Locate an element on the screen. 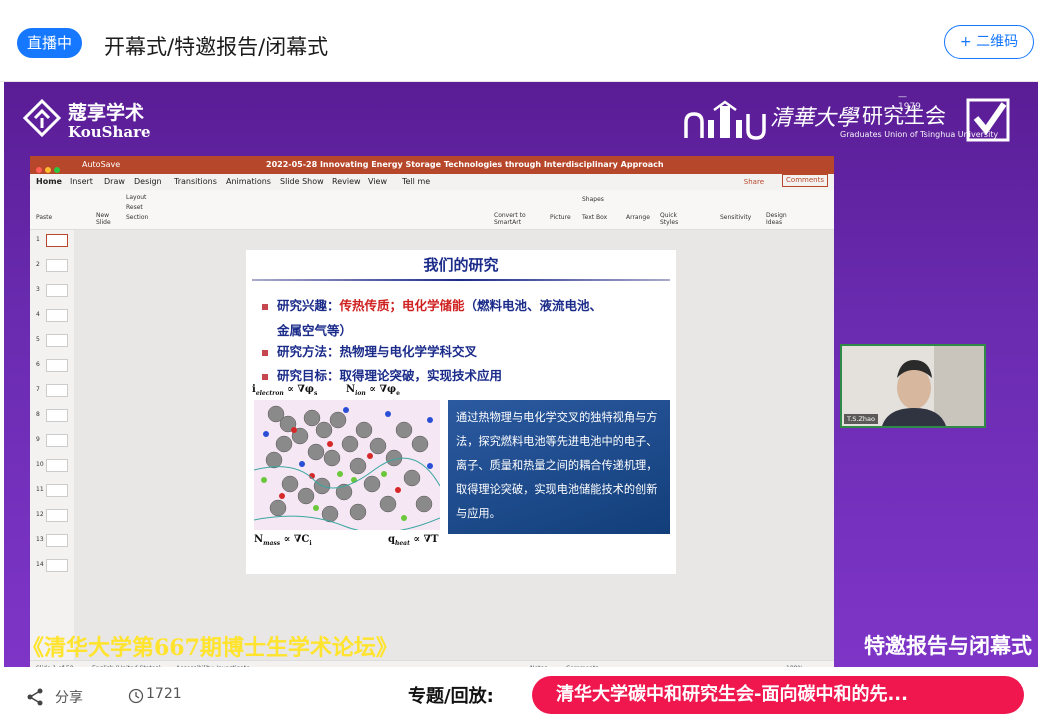 This screenshot has width=1038, height=723. eq-heat: qheat ∝ ∇T is located at coordinates (413, 540).